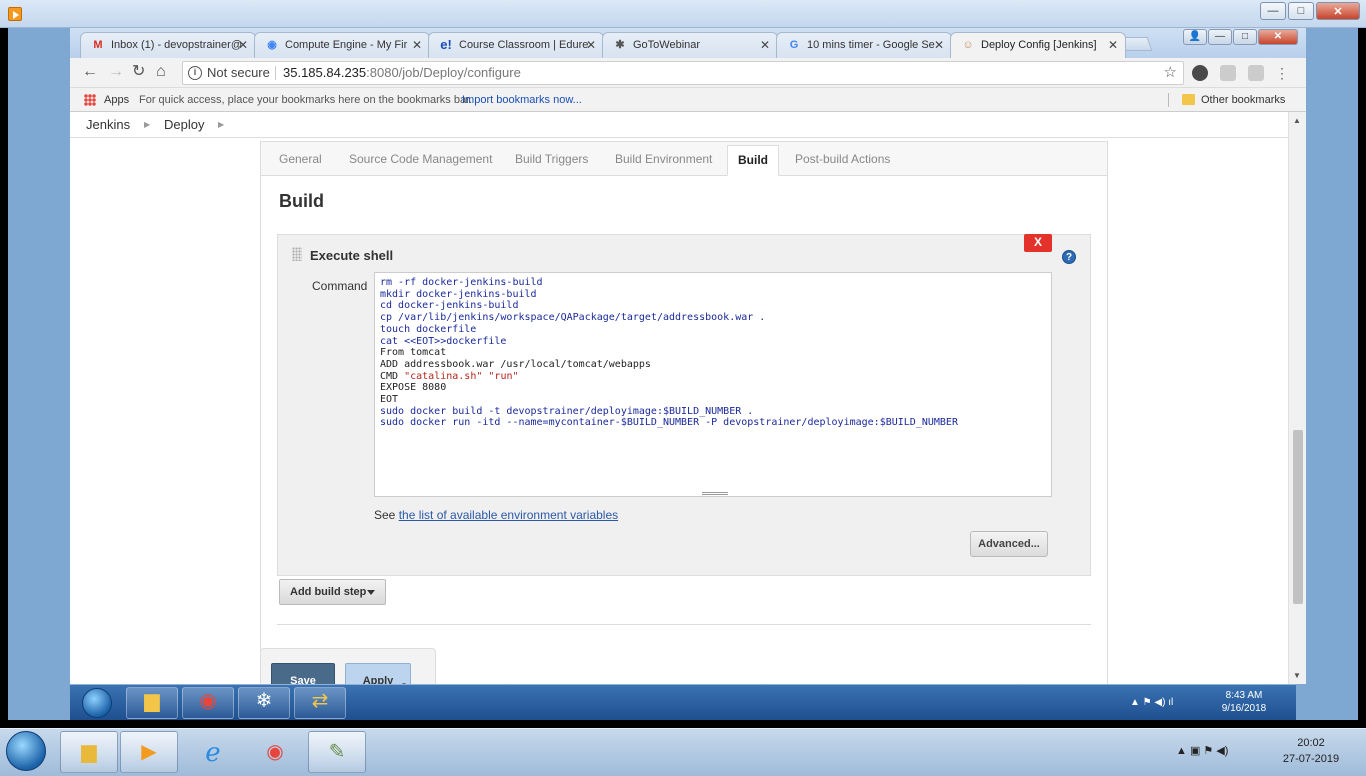 The height and width of the screenshot is (776, 1366). What do you see at coordinates (1202, 751) in the screenshot?
I see `tray-icons: ▲ ▣ ⚑ ◀)` at bounding box center [1202, 751].